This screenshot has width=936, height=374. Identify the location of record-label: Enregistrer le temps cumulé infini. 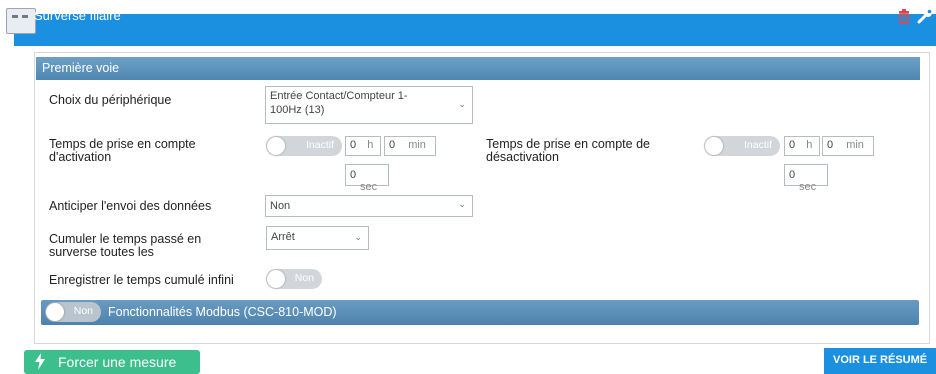
(141, 280).